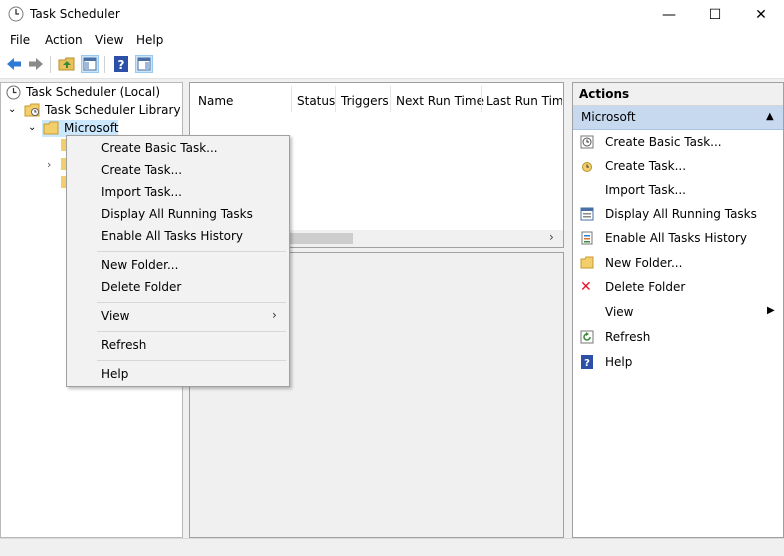 The width and height of the screenshot is (784, 556). What do you see at coordinates (49, 164) in the screenshot?
I see `chevron-right-icon: ›` at bounding box center [49, 164].